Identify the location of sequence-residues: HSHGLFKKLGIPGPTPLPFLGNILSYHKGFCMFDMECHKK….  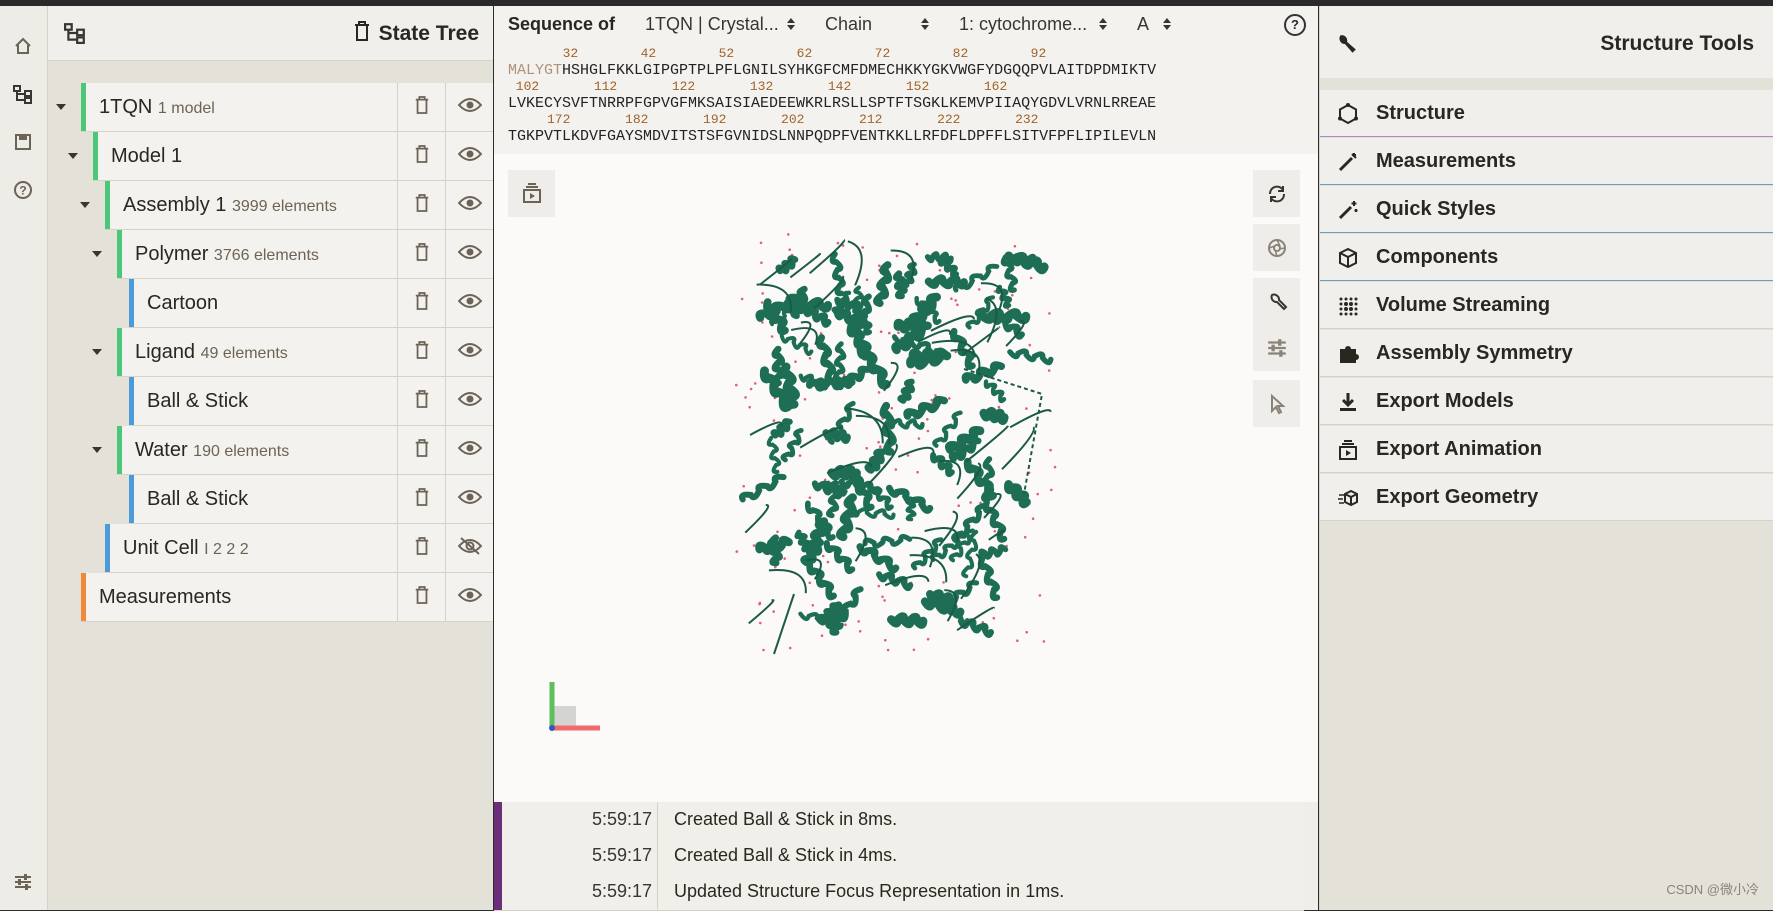
(859, 70).